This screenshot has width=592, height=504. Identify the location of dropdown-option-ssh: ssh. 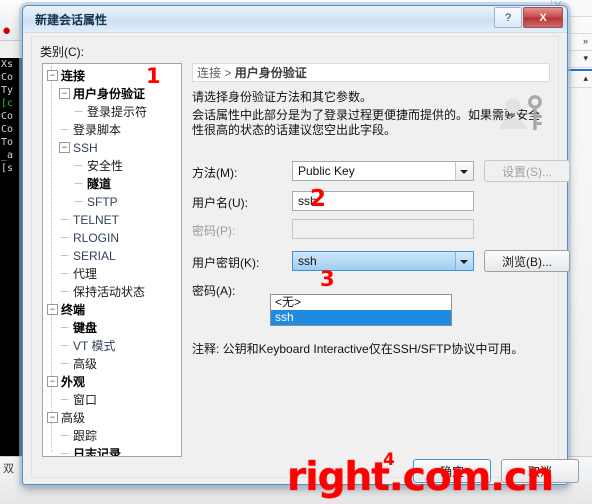
(361, 317).